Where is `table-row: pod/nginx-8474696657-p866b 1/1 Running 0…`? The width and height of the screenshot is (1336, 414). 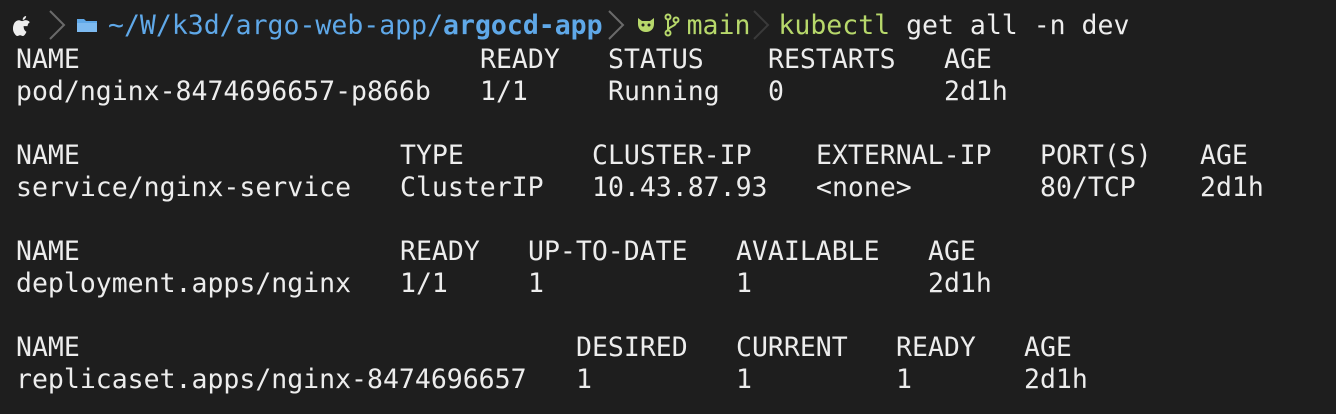
table-row: pod/nginx-8474696657-p866b 1/1 Running 0… is located at coordinates (504, 92).